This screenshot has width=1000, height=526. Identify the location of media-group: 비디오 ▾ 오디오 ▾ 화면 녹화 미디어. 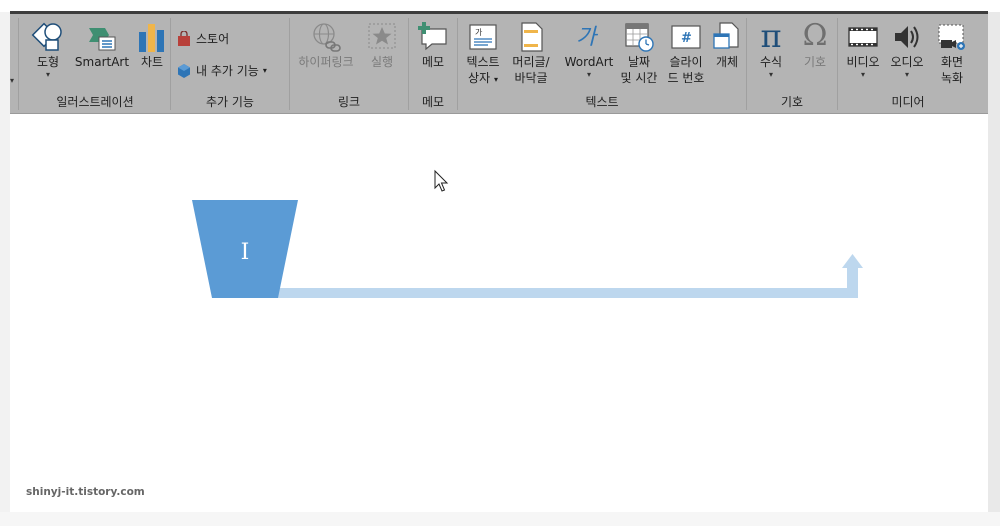
(908, 63).